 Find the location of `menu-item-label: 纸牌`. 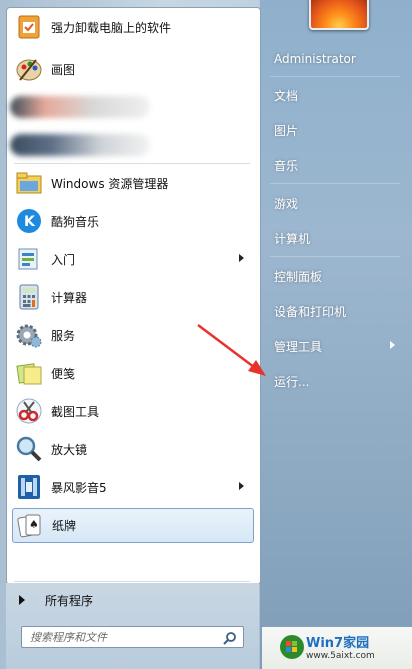

menu-item-label: 纸牌 is located at coordinates (64, 526).